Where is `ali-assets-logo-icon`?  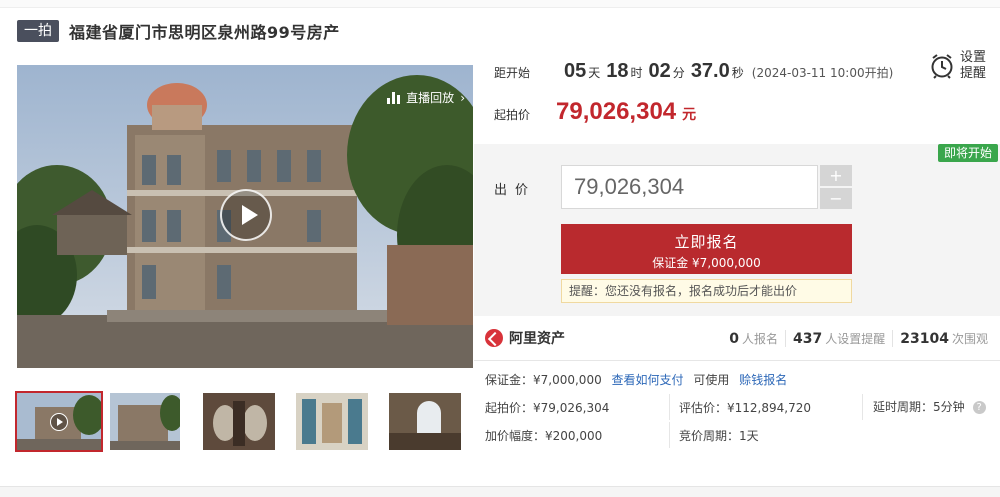 ali-assets-logo-icon is located at coordinates (494, 338).